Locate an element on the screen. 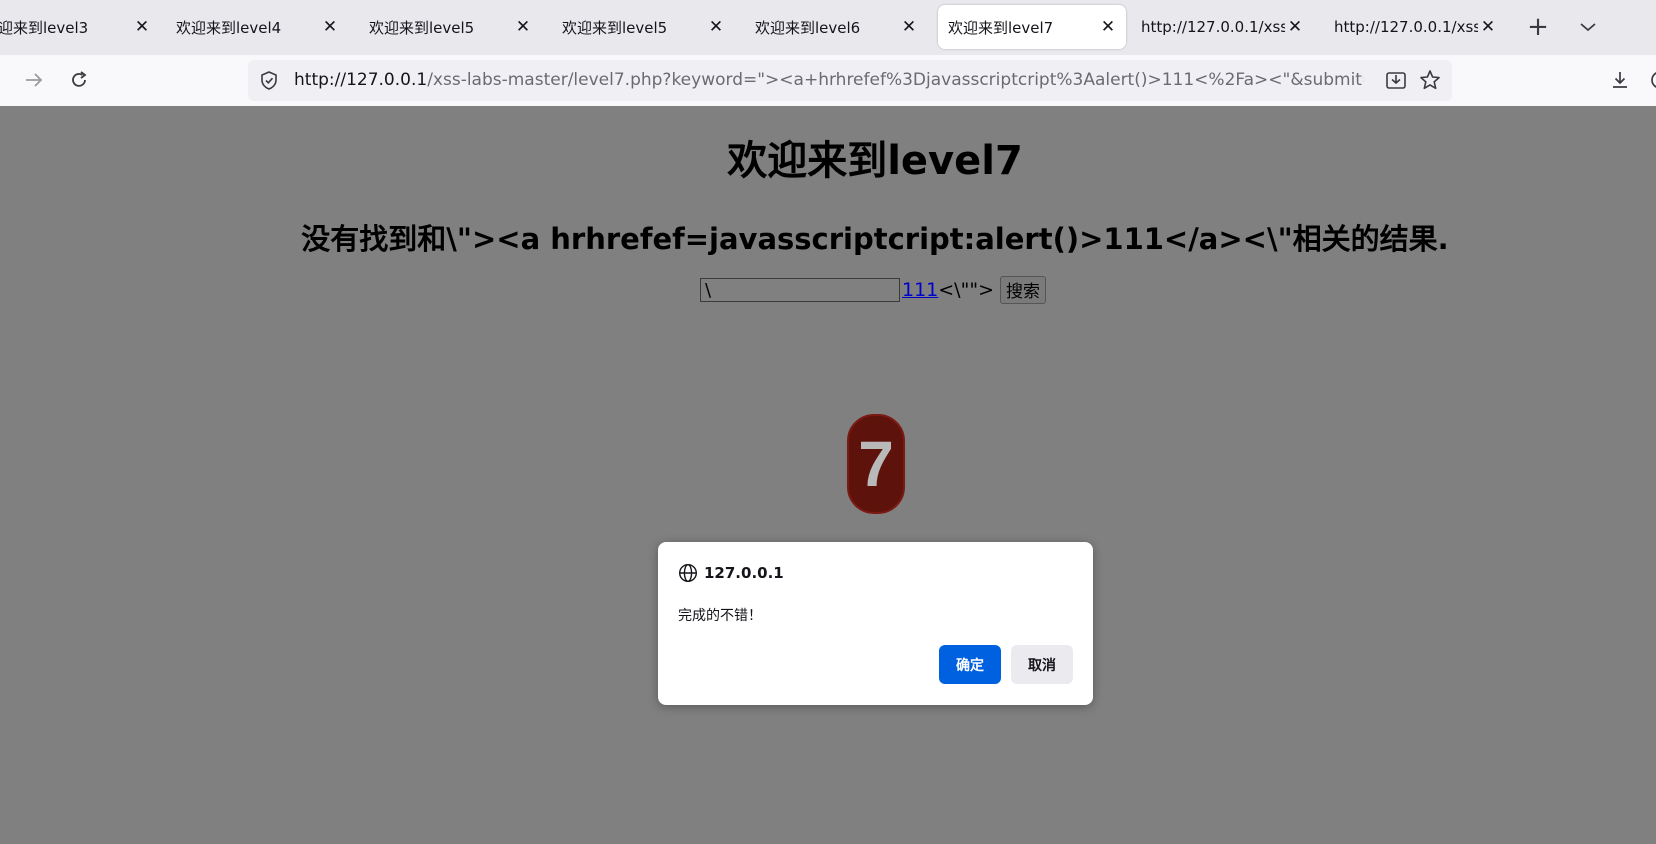 The image size is (1656, 844). tab-level5-second: 欢迎来到level5 ✕ is located at coordinates (643, 27).